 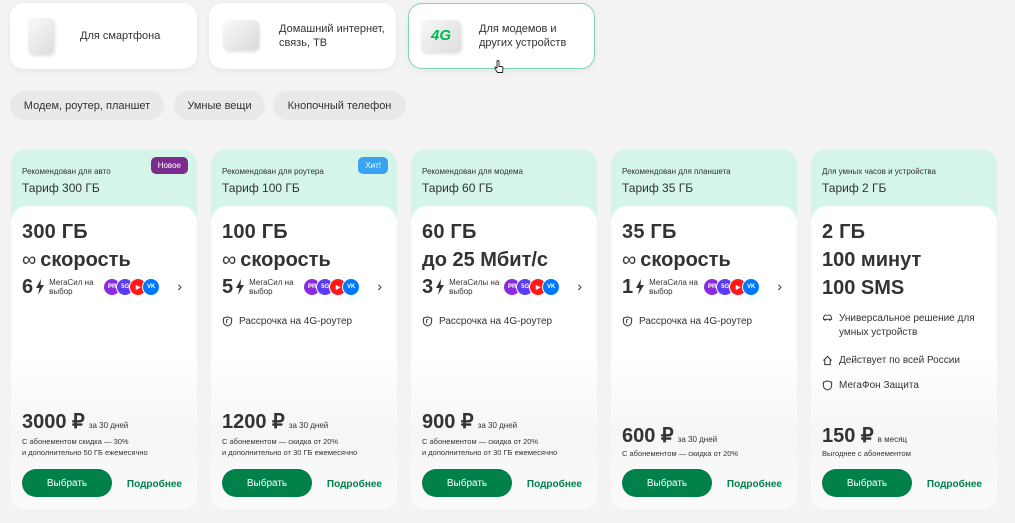 I want to click on megasily-text: МегаСила на выбор, so click(x=673, y=287).